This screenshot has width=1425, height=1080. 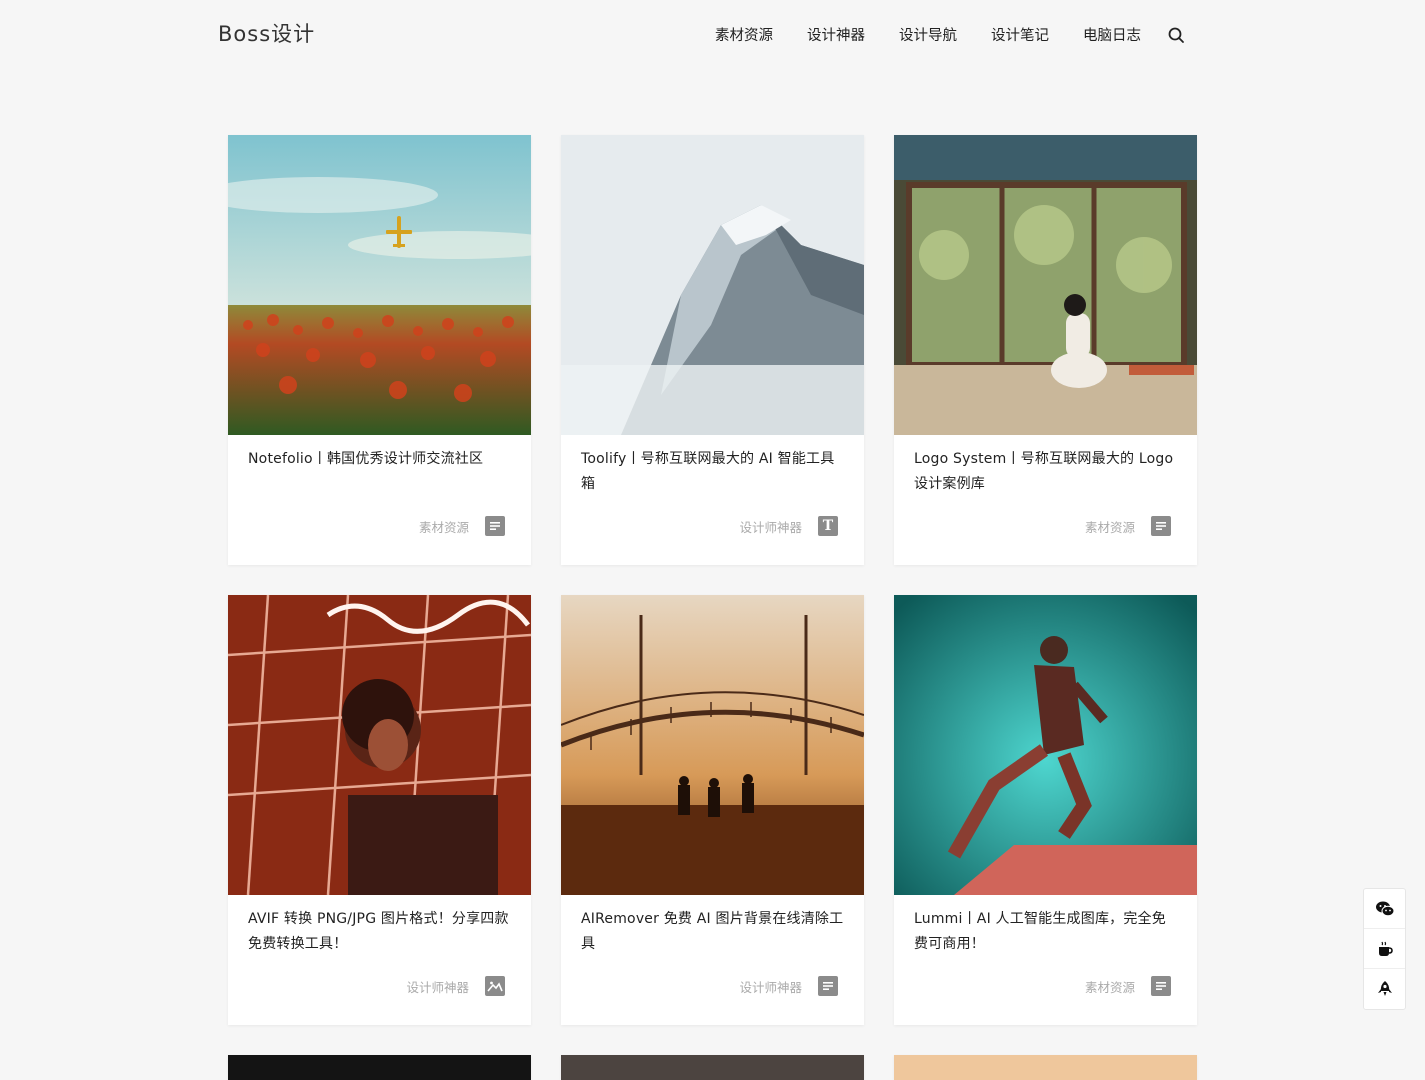 What do you see at coordinates (828, 526) in the screenshot?
I see `text-format-icon: T` at bounding box center [828, 526].